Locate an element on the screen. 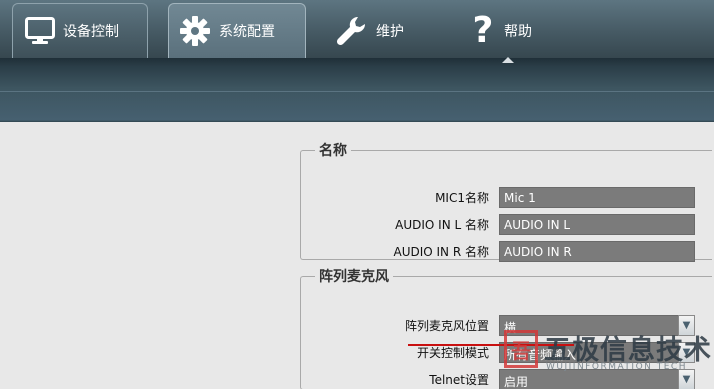  audio-in-r-name-input: AUDIO IN R is located at coordinates (597, 251).